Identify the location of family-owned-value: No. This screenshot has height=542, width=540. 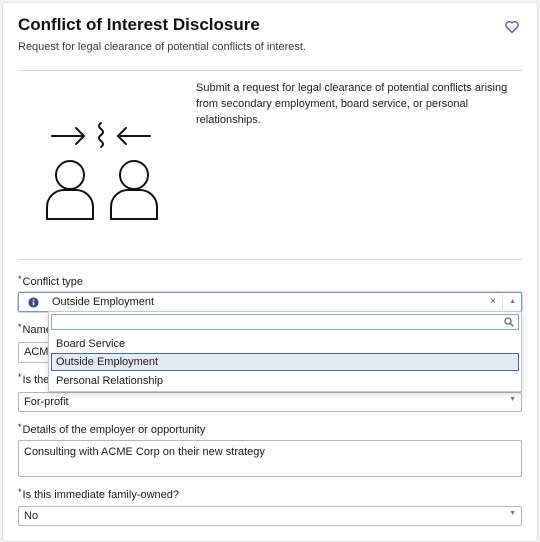
(31, 516).